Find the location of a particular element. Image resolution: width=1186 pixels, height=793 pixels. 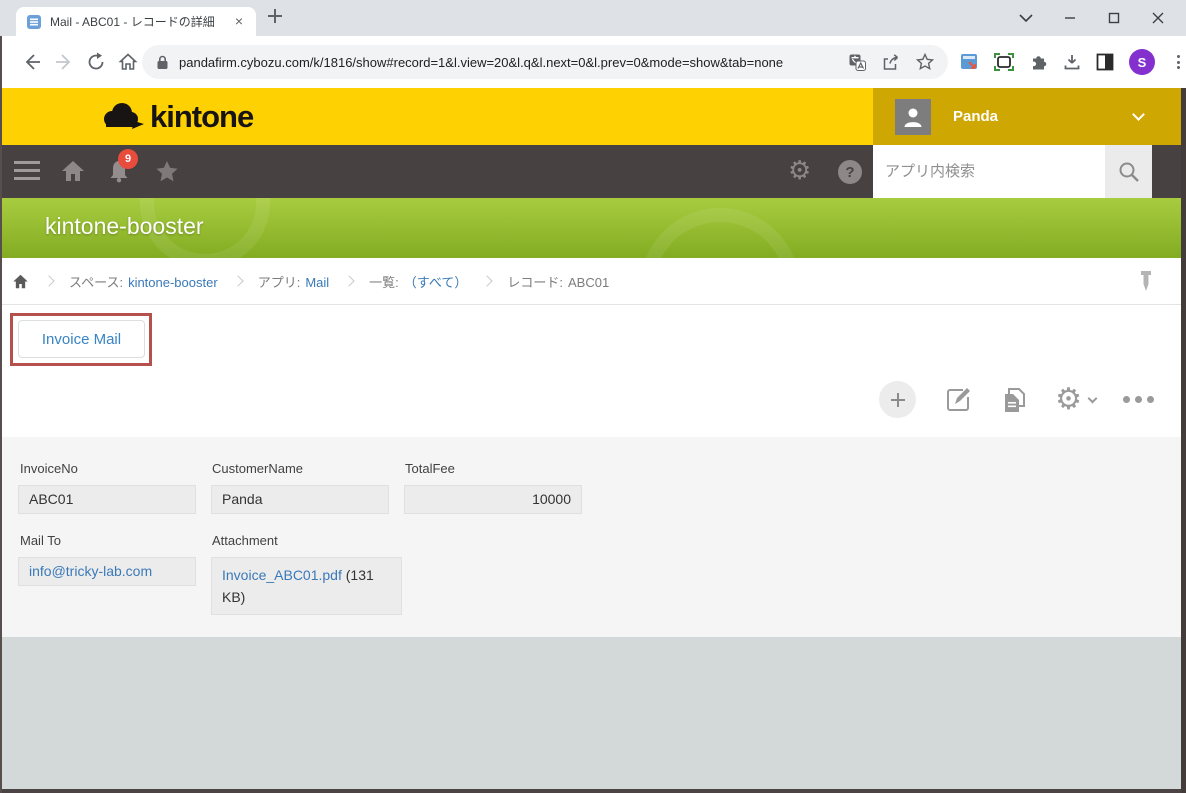

field-value-mailto: info@tricky-lab.com is located at coordinates (107, 571).